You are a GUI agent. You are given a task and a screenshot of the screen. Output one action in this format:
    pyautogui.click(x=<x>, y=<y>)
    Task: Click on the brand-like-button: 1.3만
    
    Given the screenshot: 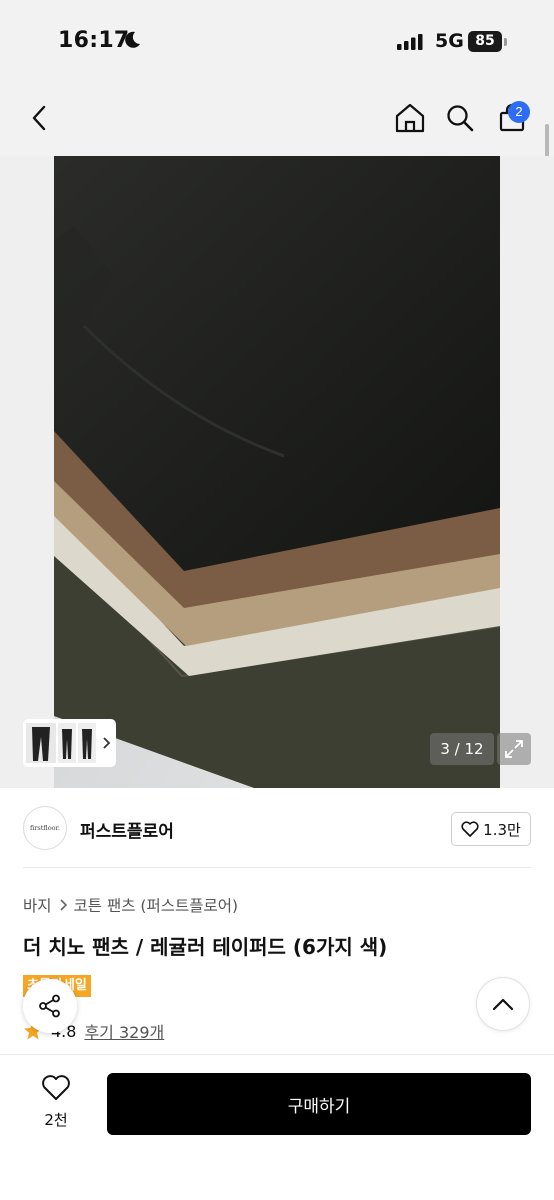 What is the action you would take?
    pyautogui.click(x=491, y=829)
    